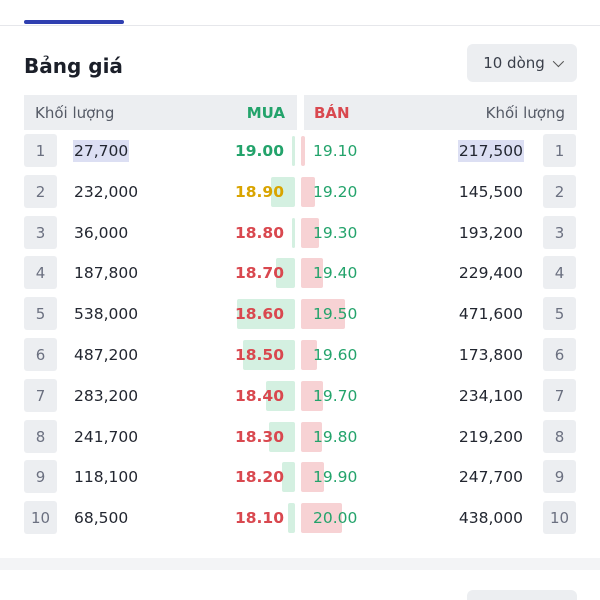  I want to click on bid-volume: 283,200, so click(106, 396).